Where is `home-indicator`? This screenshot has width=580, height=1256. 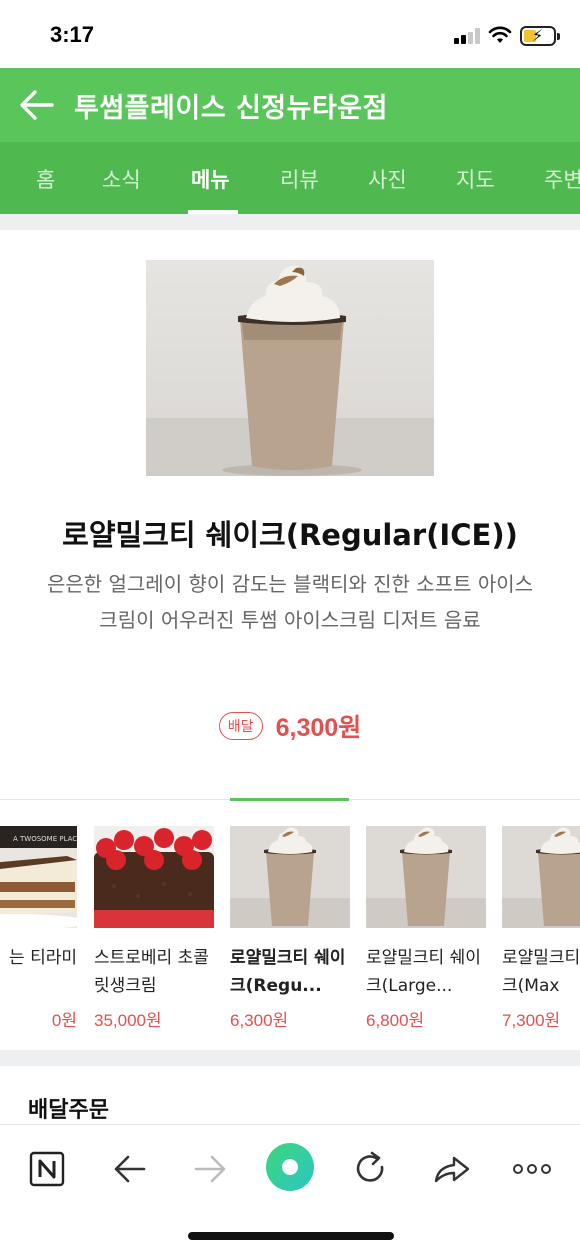 home-indicator is located at coordinates (291, 1236).